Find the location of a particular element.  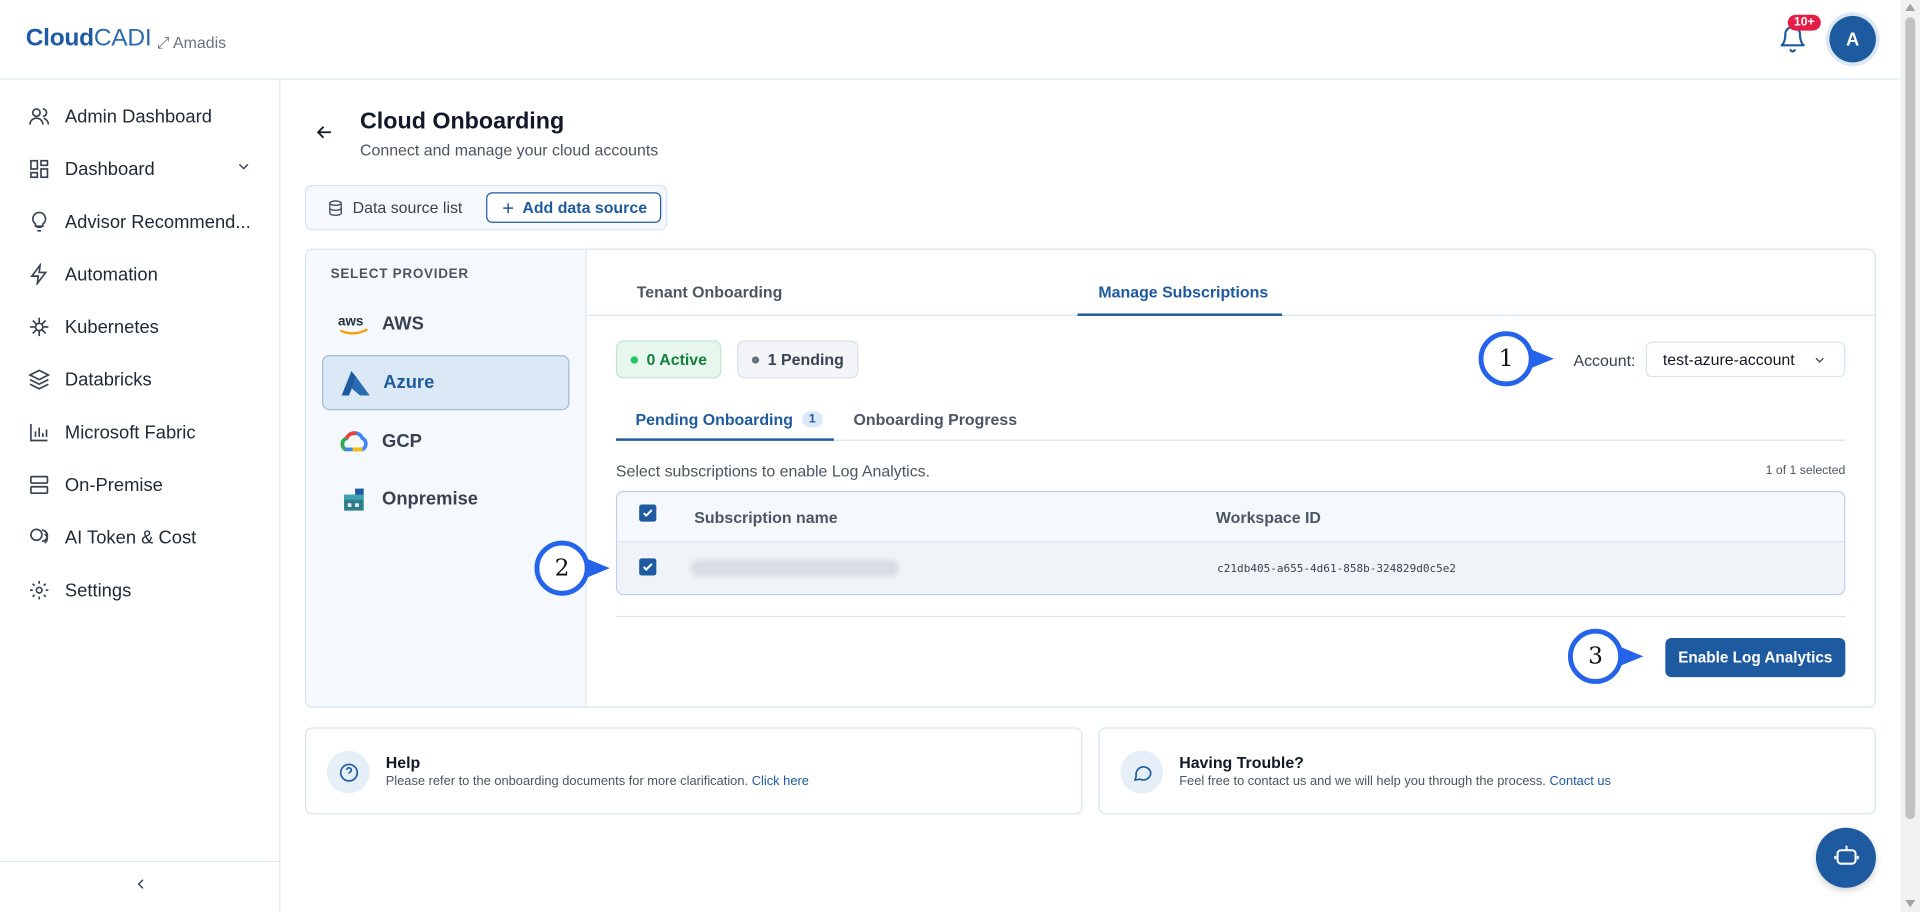

annotation-number: 2 is located at coordinates (562, 568).